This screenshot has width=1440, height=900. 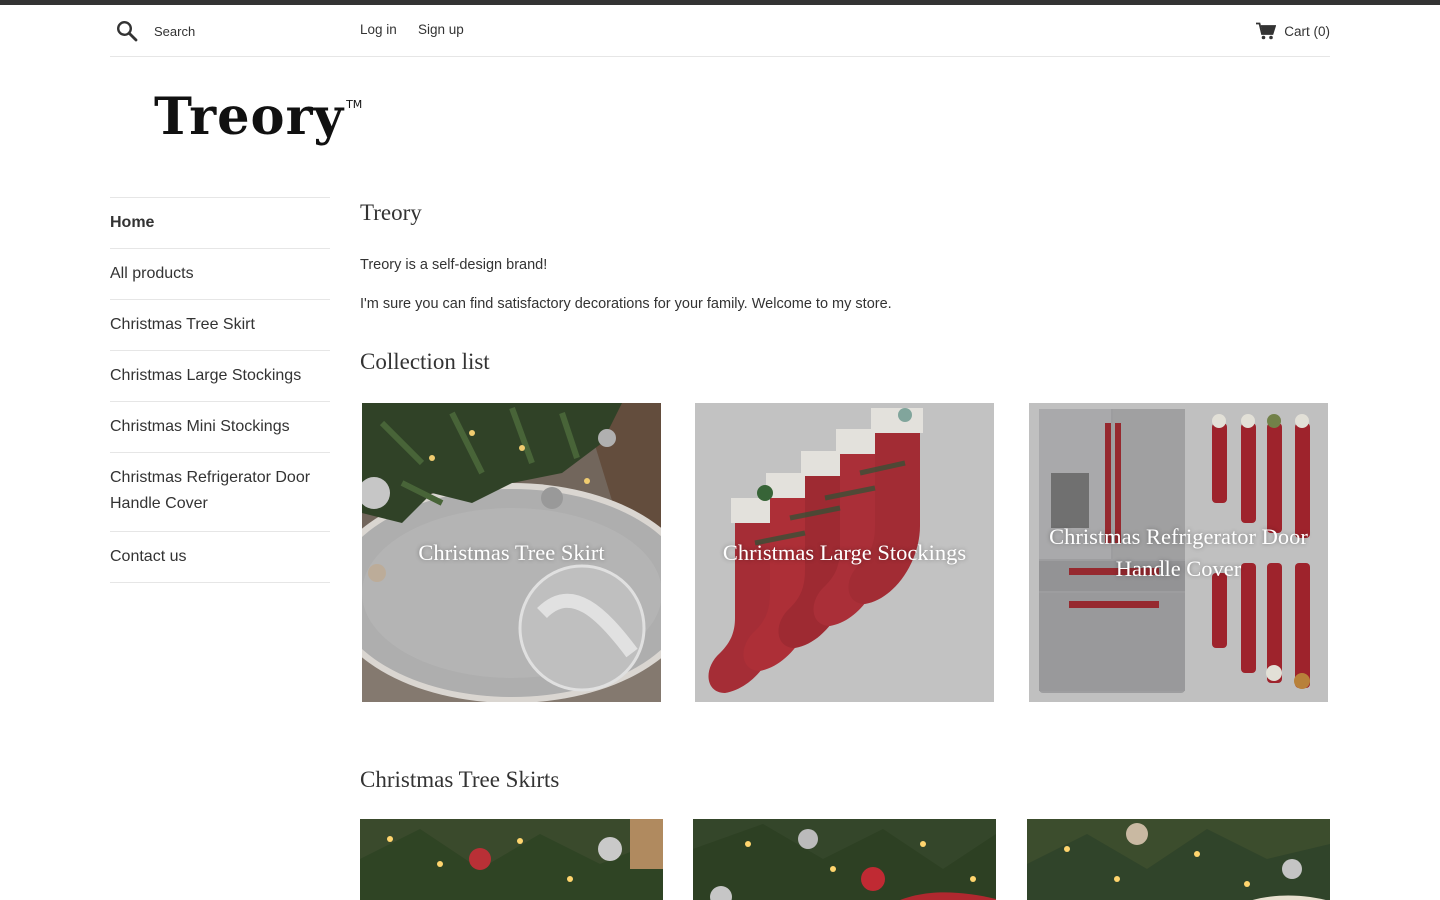 I want to click on sidebar-item-christmas-mini-stockings: Christmas Mini Stockings, so click(x=220, y=427).